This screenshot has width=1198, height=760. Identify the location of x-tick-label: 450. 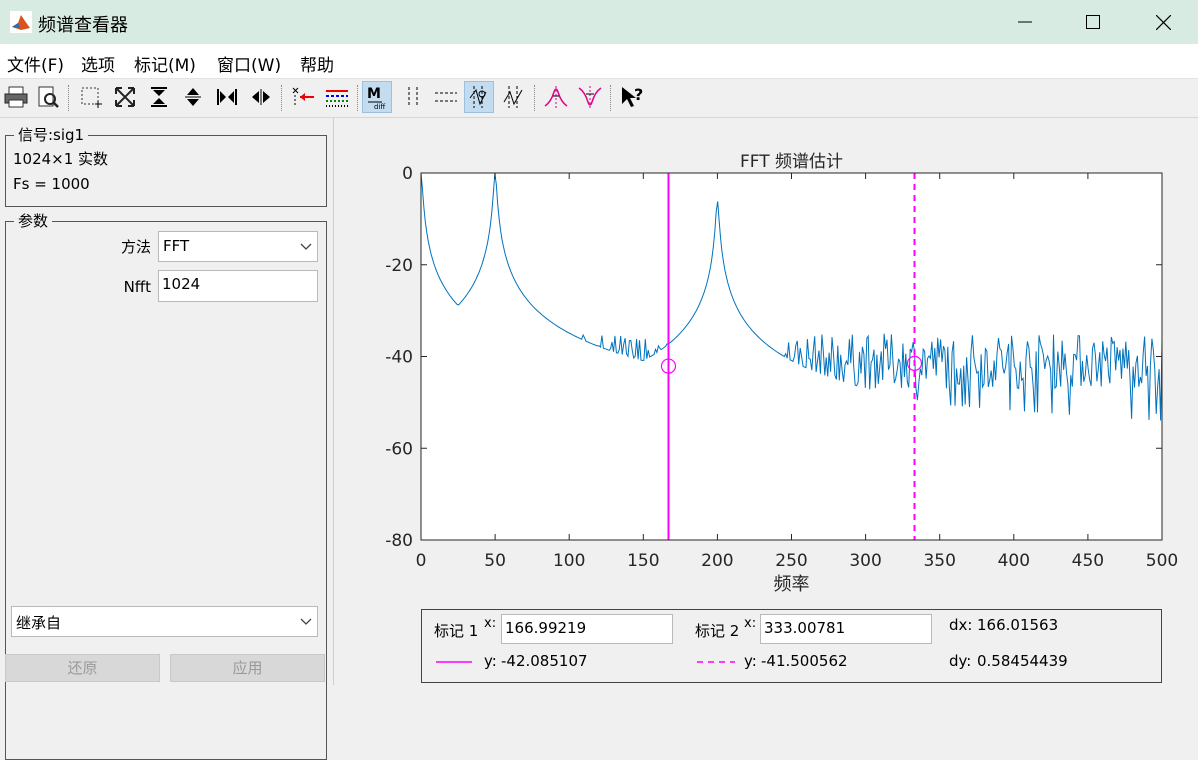
(1088, 561).